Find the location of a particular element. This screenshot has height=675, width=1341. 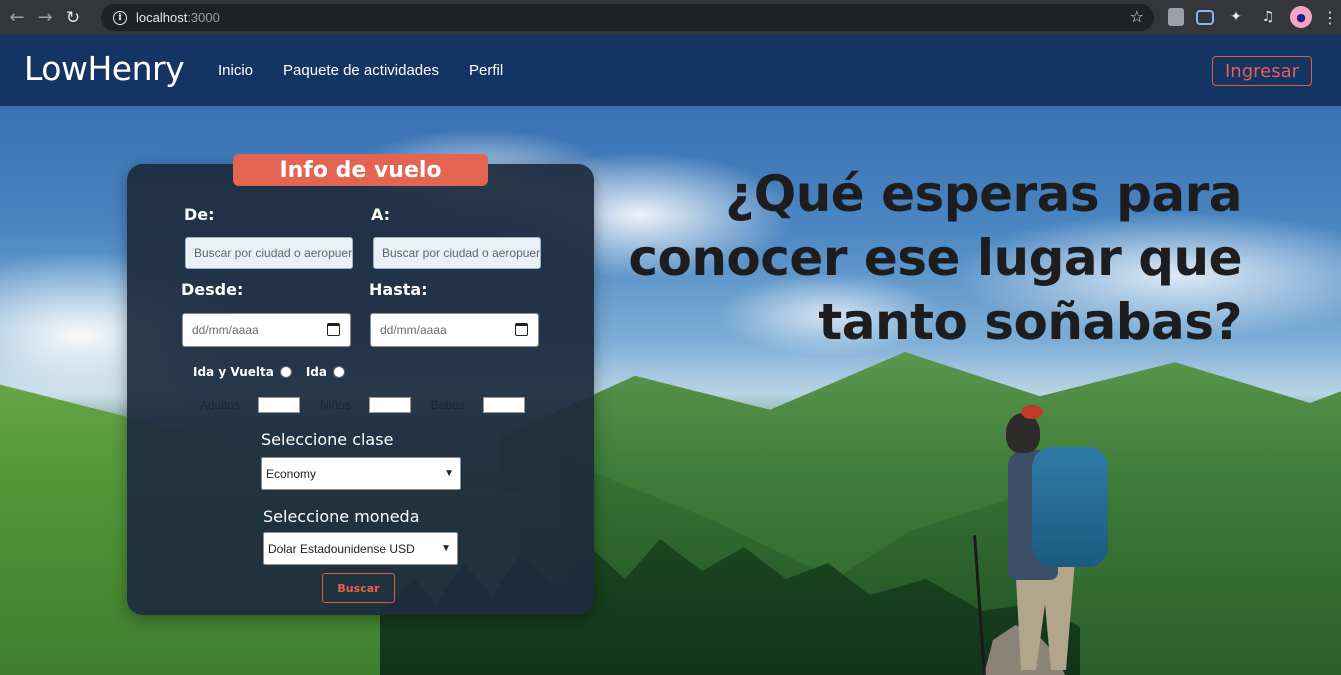

login-button: Ingresar is located at coordinates (1262, 71).